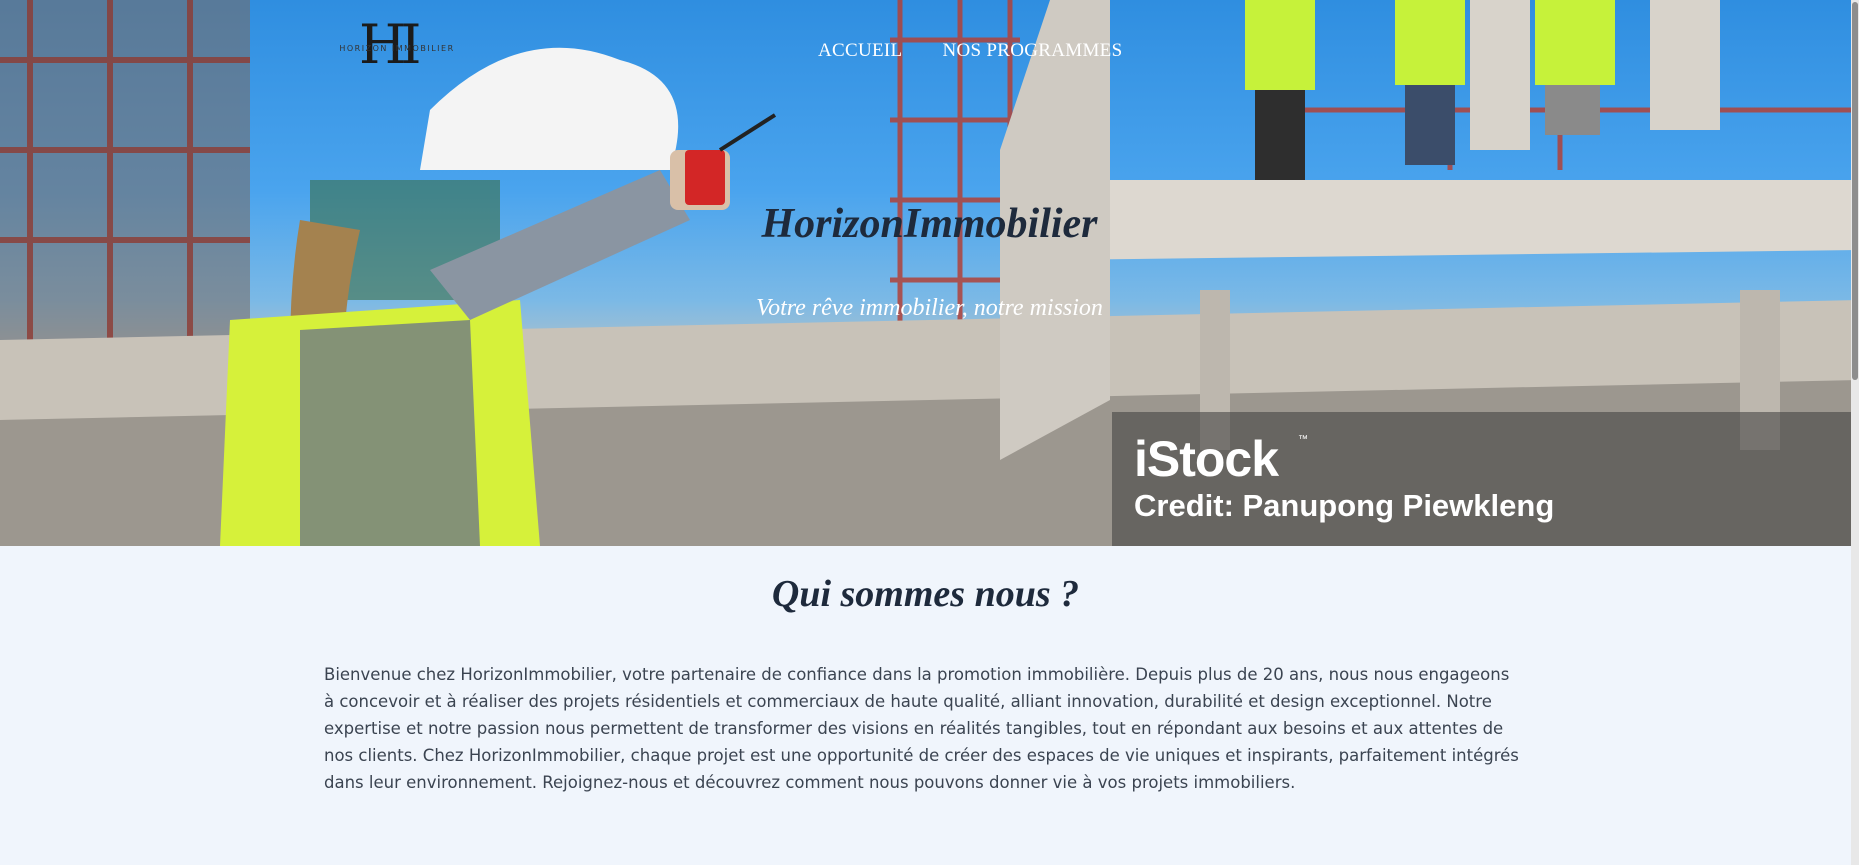 The image size is (1859, 865). Describe the element at coordinates (1032, 51) in the screenshot. I see `nav-item-nos-programmes: NOS PROGRAMMES` at that location.